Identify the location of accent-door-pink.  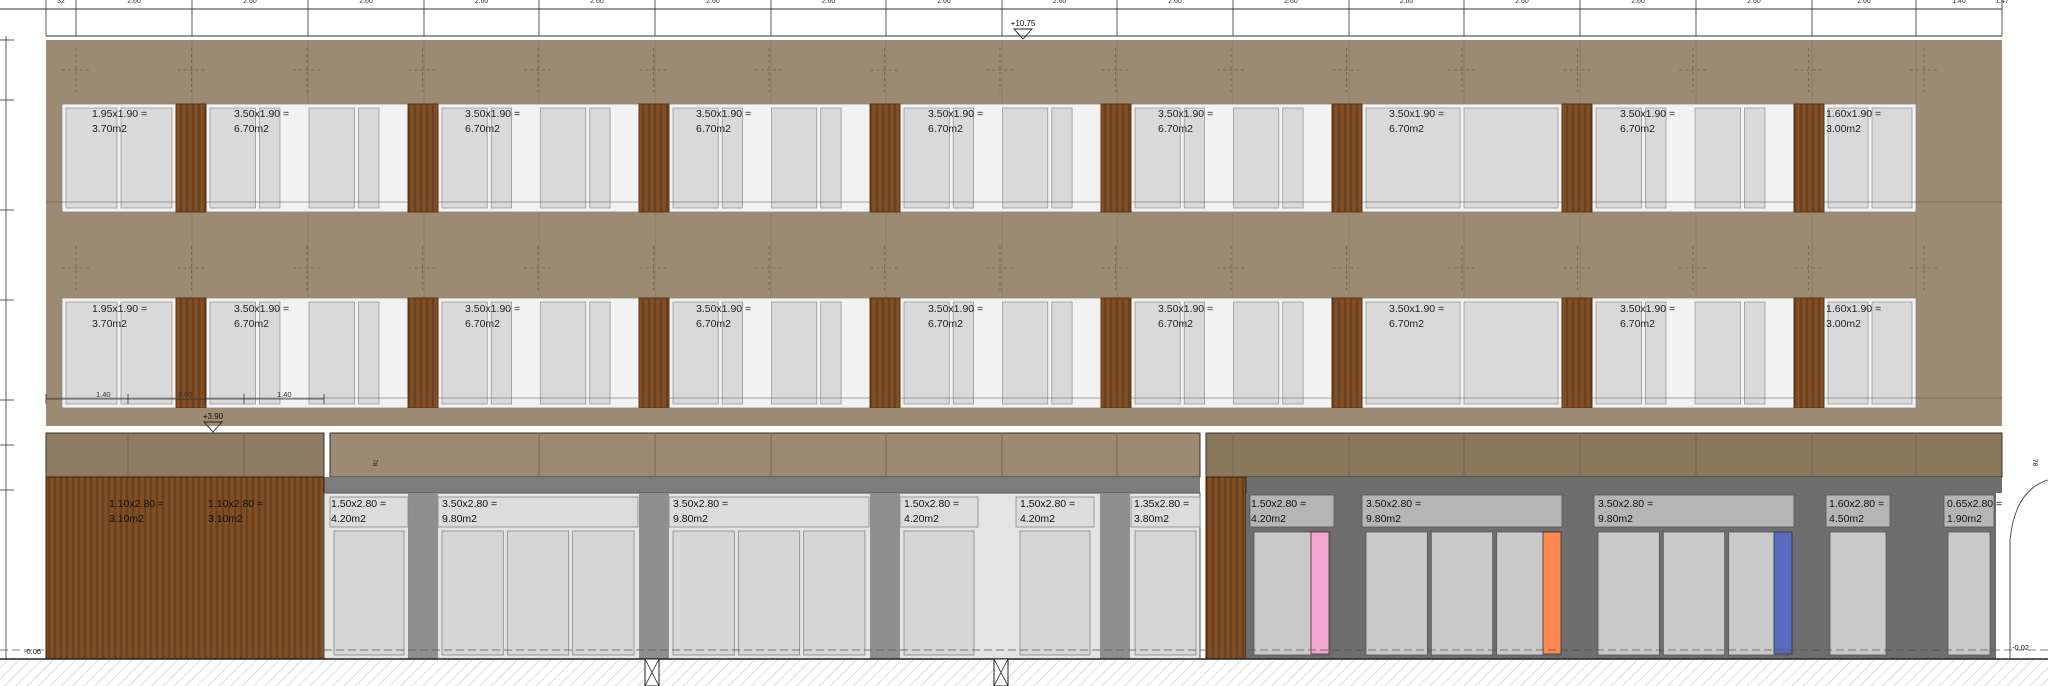
(1320, 593).